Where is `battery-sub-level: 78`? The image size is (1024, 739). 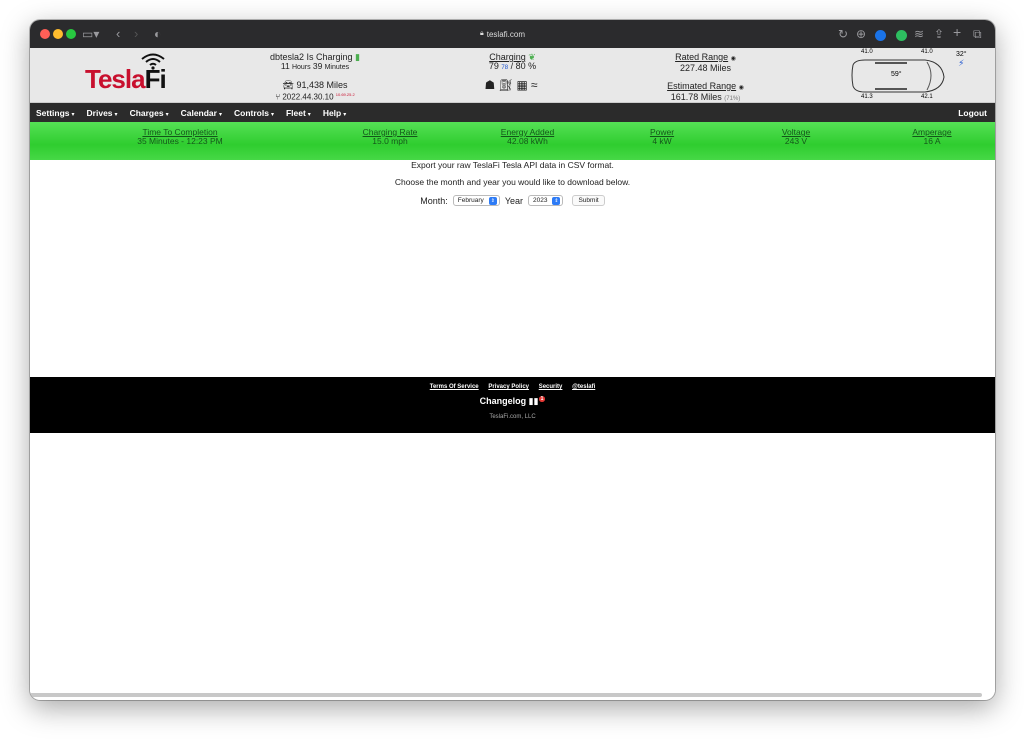 battery-sub-level: 78 is located at coordinates (505, 68).